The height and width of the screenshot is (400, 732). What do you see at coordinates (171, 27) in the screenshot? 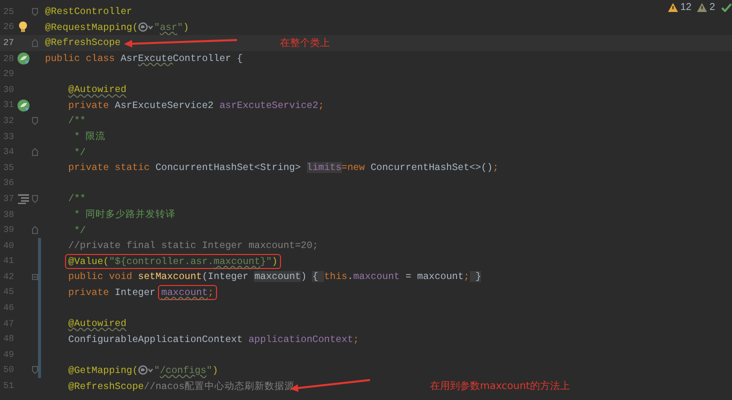
I see `code-line: "asr")` at bounding box center [171, 27].